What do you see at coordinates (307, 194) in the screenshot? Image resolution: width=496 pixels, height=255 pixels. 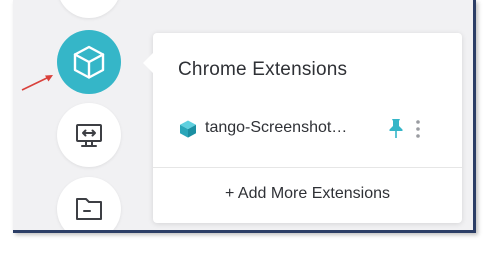 I see `add-more-extensions-button: + Add More Extensions` at bounding box center [307, 194].